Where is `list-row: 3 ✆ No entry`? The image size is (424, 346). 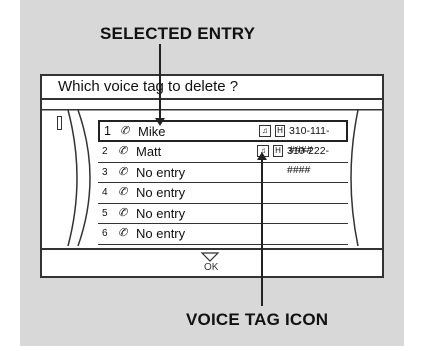
list-row: 3 ✆ No entry is located at coordinates (223, 173).